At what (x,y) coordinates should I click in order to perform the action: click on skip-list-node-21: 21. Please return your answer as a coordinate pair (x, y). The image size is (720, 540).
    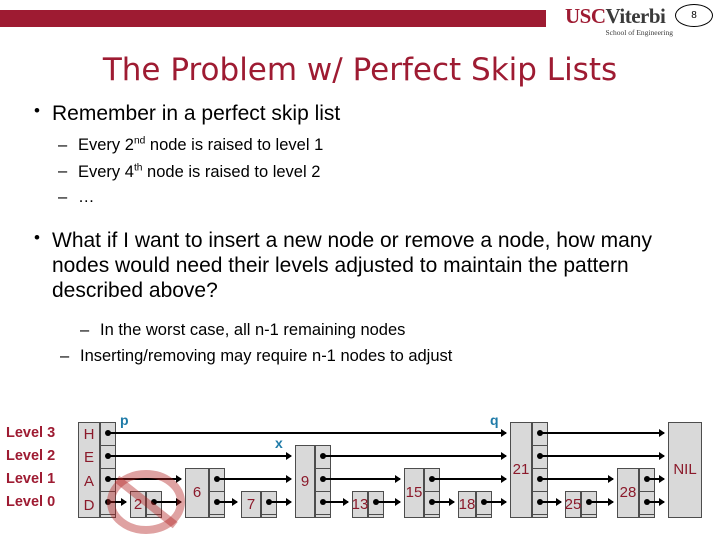
    Looking at the image, I should click on (521, 469).